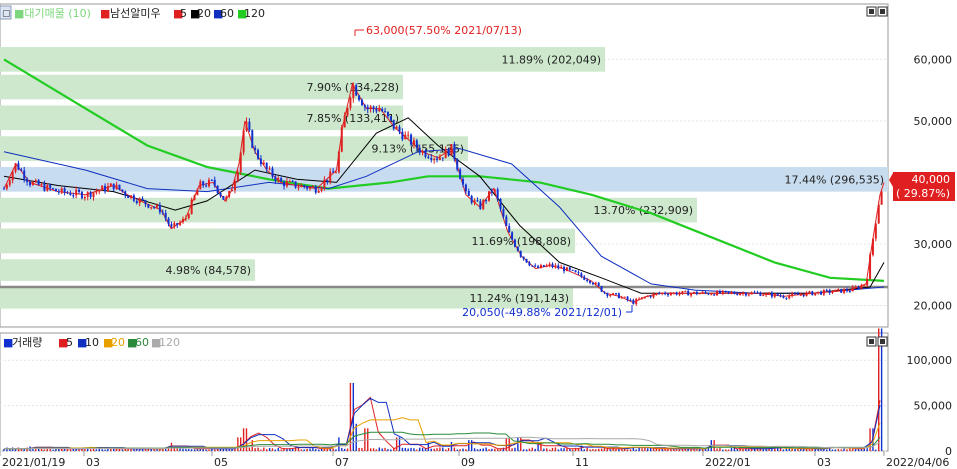 This screenshot has width=957, height=469. I want to click on price-profile-label: 17.44% (296,535), so click(834, 179).